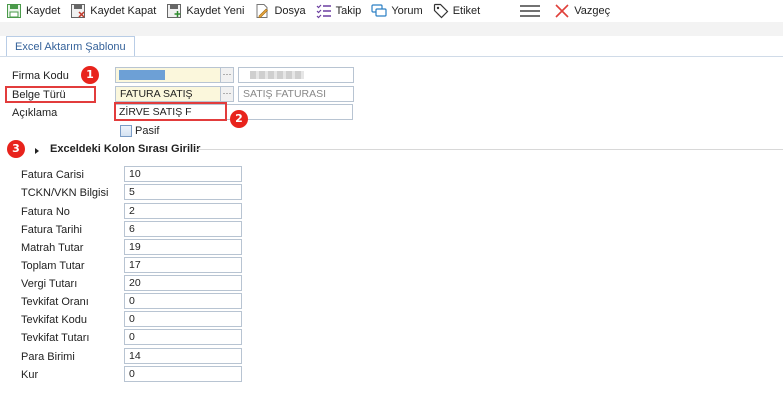 The width and height of the screenshot is (783, 420). Describe the element at coordinates (592, 11) in the screenshot. I see `cancel-label: Vazgeç` at that location.